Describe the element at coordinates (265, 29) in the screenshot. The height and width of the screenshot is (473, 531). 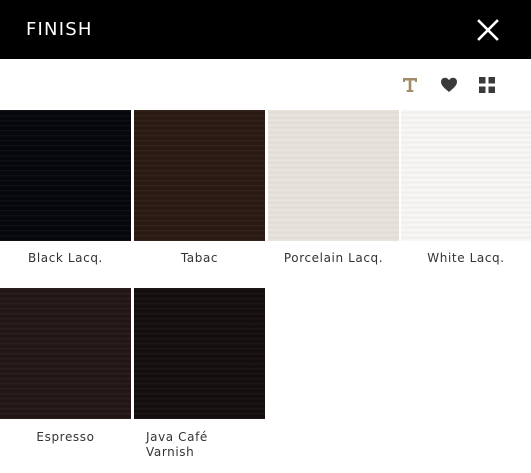
I see `finish-header: FINISH` at that location.